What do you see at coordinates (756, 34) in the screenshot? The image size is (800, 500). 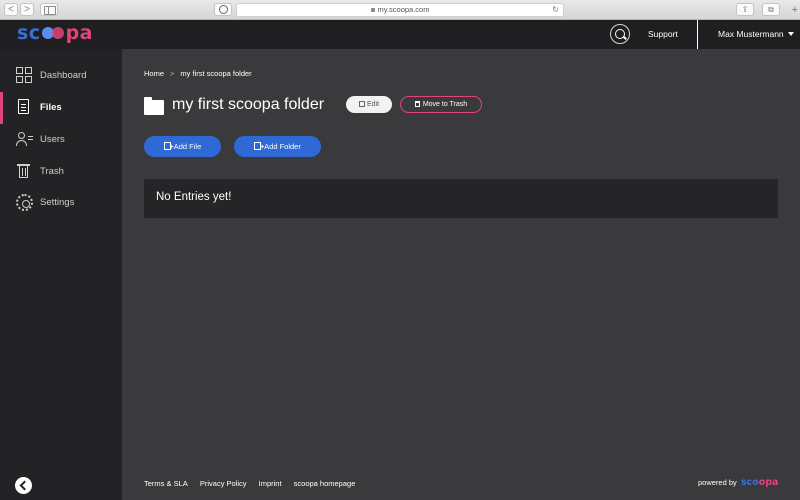 I see `user-menu: Max Mustermann` at bounding box center [756, 34].